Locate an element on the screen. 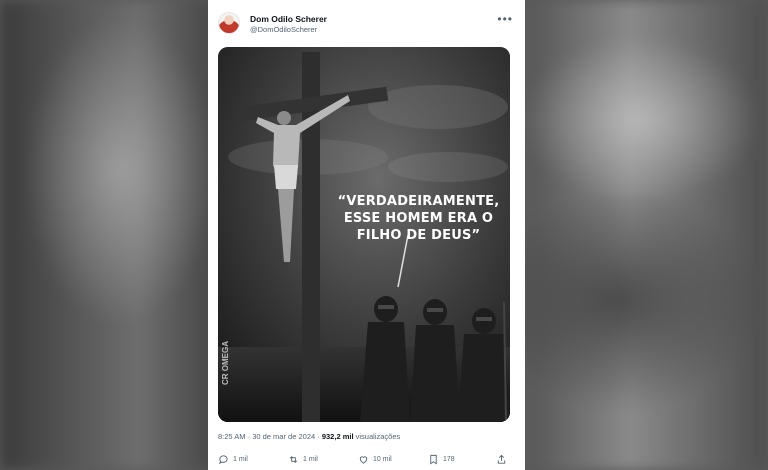 The image size is (768, 470). image-watermark: CR OMEGA is located at coordinates (225, 363).